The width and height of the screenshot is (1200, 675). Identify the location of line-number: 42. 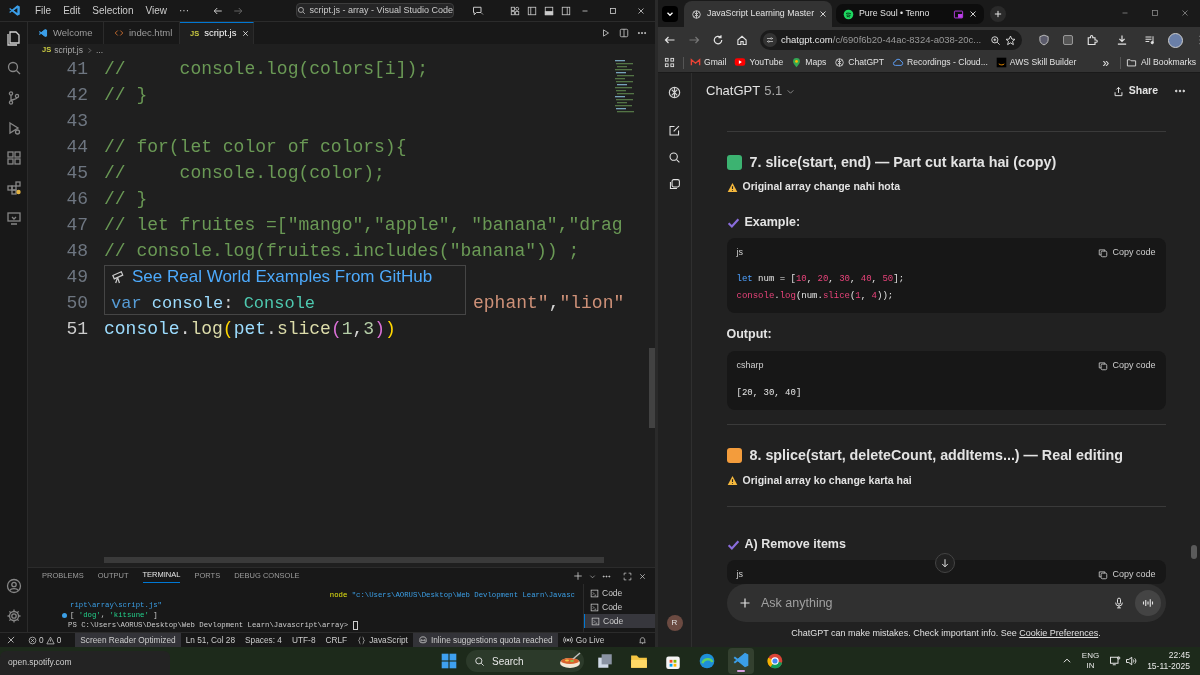
(76, 95).